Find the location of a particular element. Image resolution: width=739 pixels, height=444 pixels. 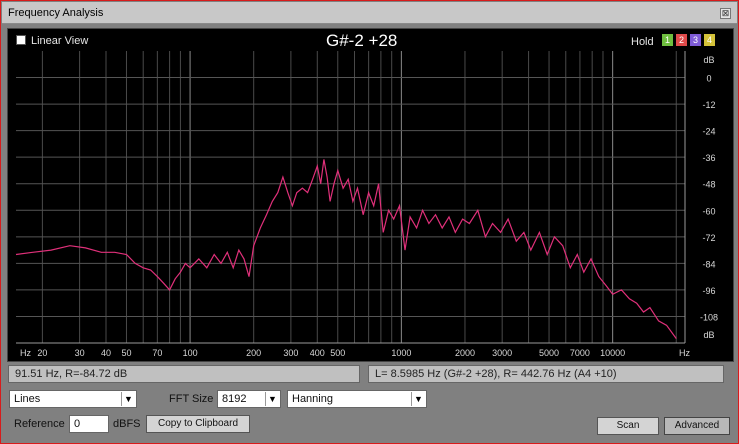

x-tick-label: 1000 is located at coordinates (401, 353).